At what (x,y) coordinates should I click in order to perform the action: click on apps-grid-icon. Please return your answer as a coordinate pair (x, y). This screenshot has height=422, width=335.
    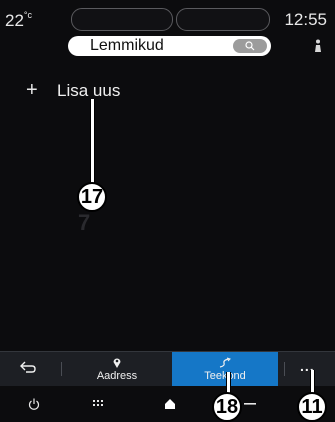
    Looking at the image, I should click on (98, 404).